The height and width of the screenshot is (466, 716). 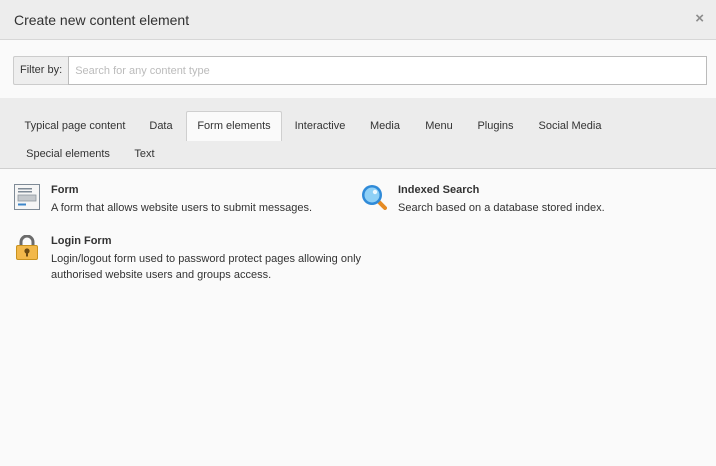 What do you see at coordinates (41, 70) in the screenshot?
I see `filter-label: Filter by:` at bounding box center [41, 70].